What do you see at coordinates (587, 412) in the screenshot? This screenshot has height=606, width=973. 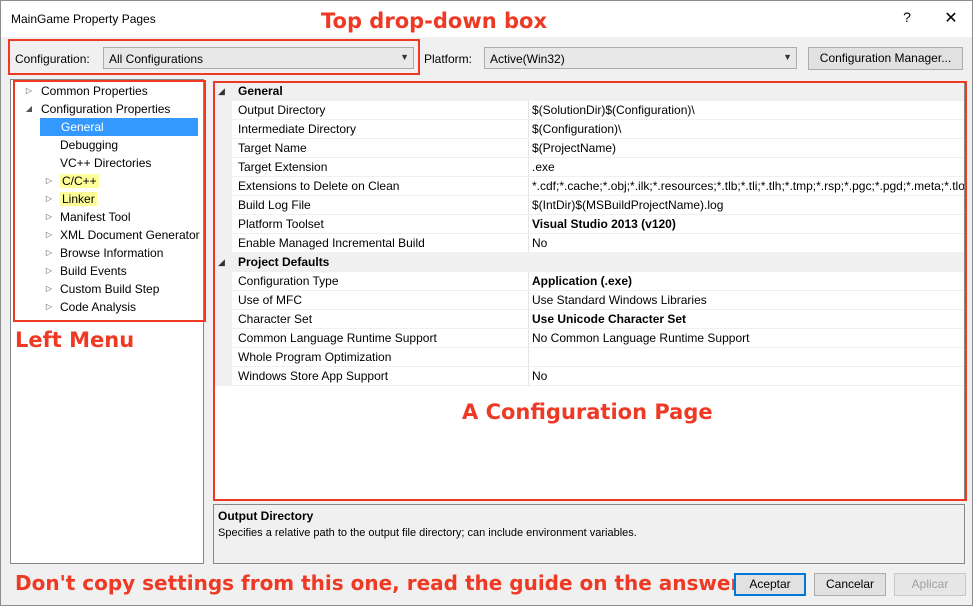 I see `annotation-config-page: A Configuration Page` at bounding box center [587, 412].